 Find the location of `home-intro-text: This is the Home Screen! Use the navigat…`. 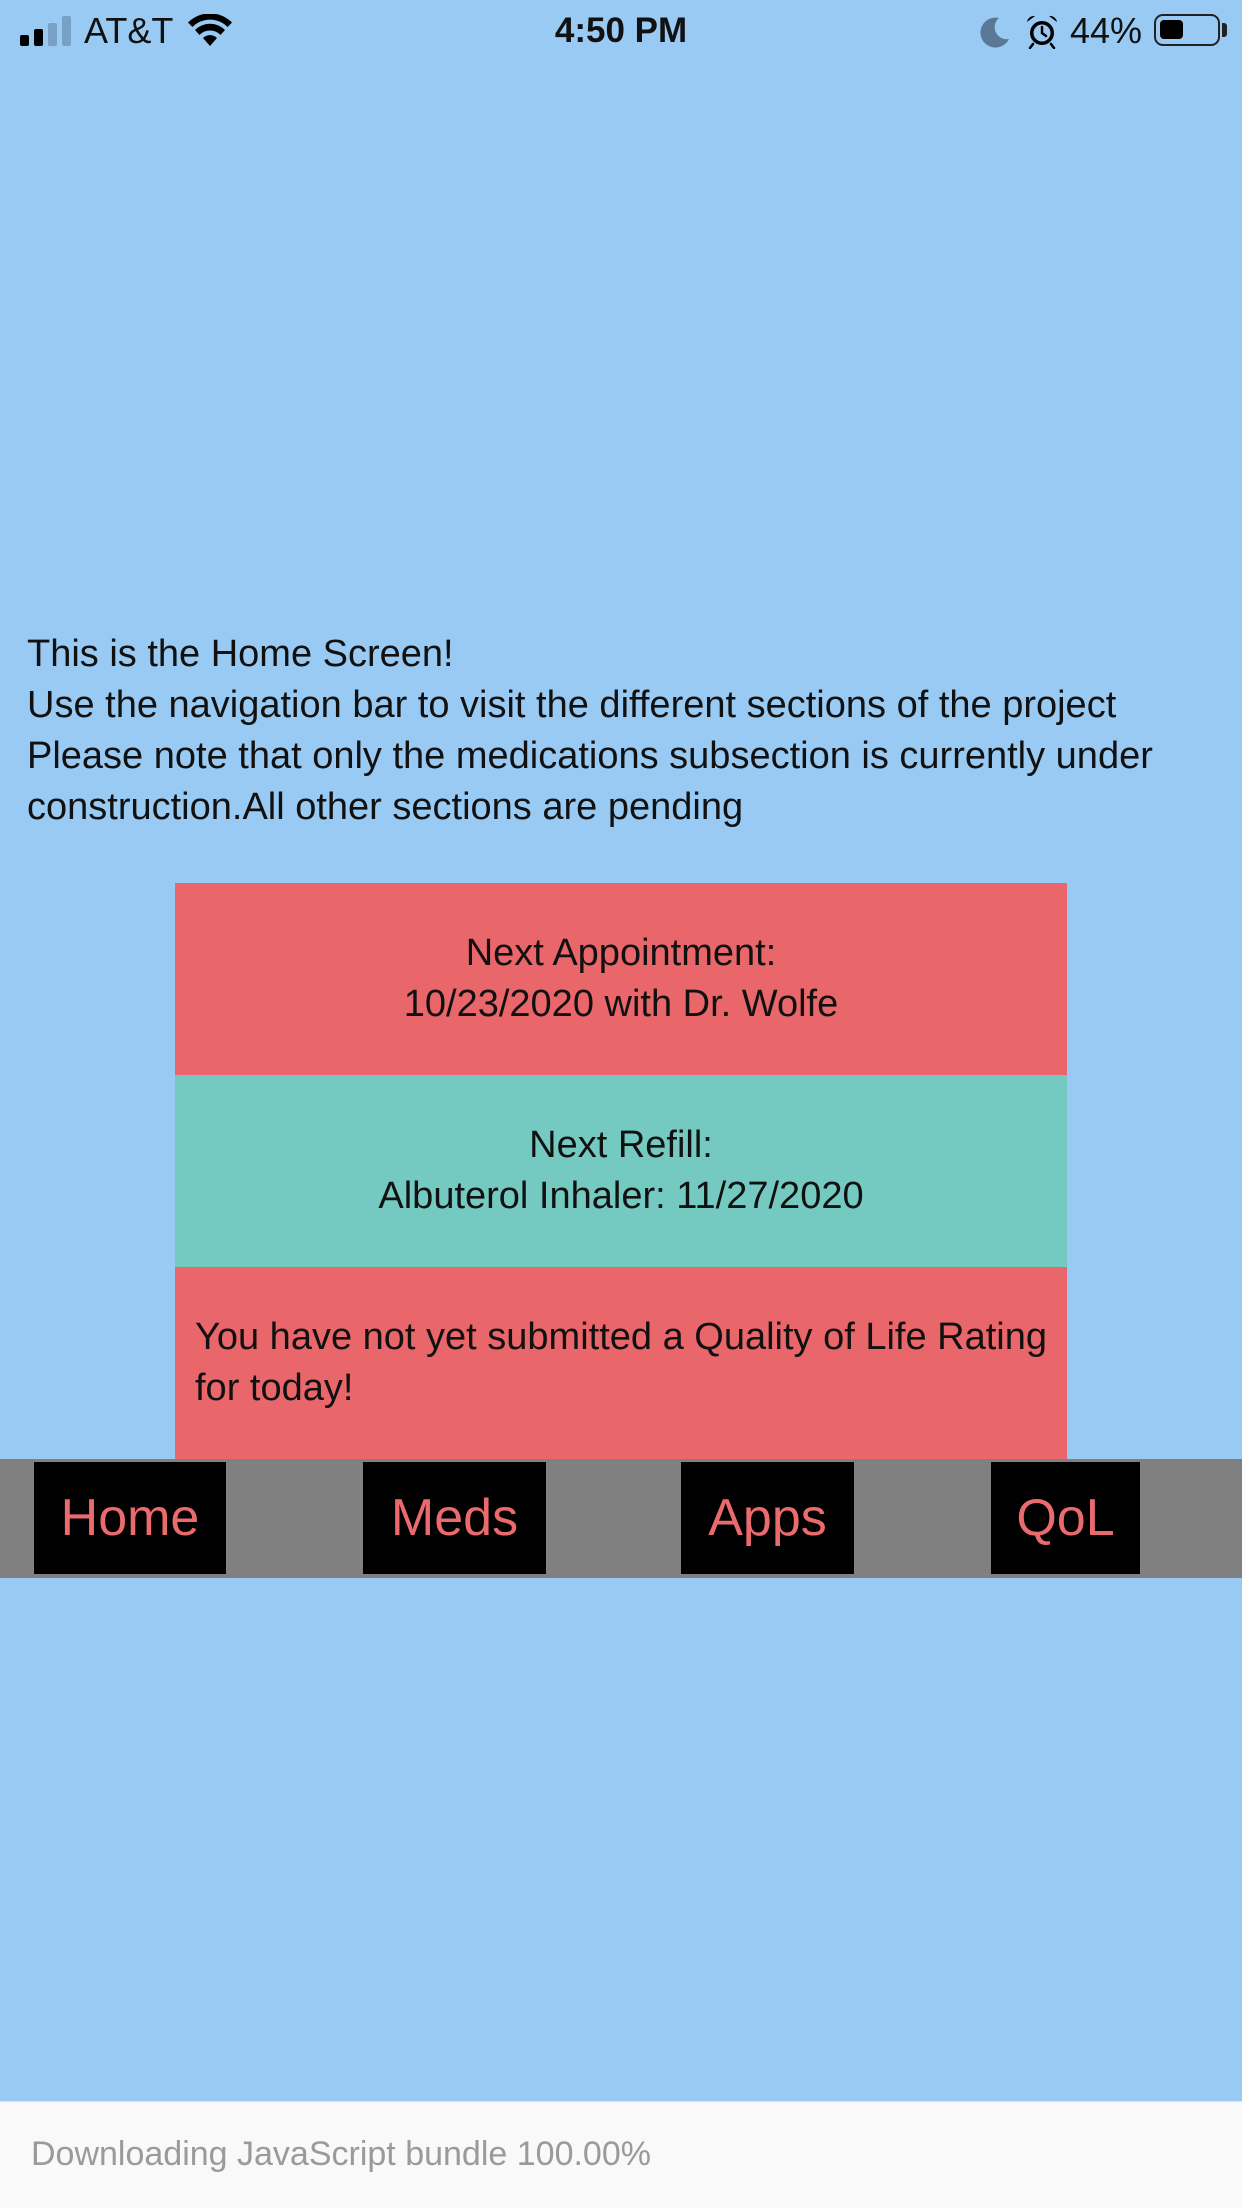

home-intro-text: This is the Home Screen! Use the navigat… is located at coordinates (627, 731).